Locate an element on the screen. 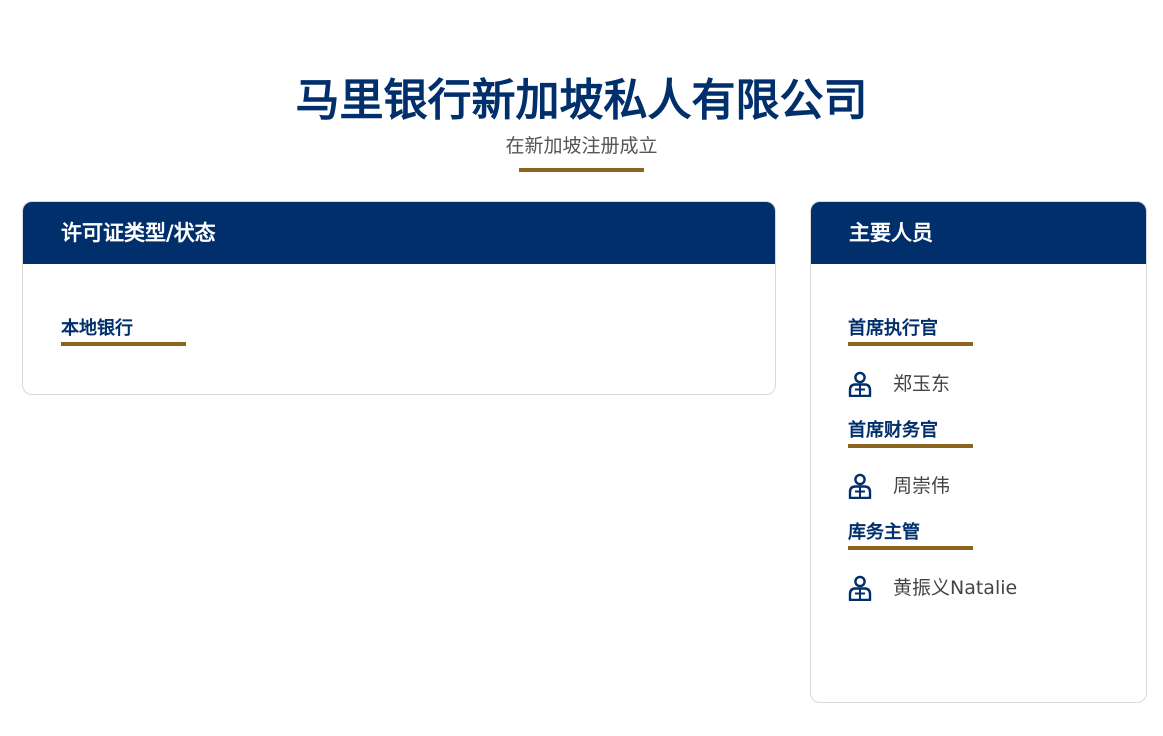  person-name: 郑玉东 is located at coordinates (922, 384).